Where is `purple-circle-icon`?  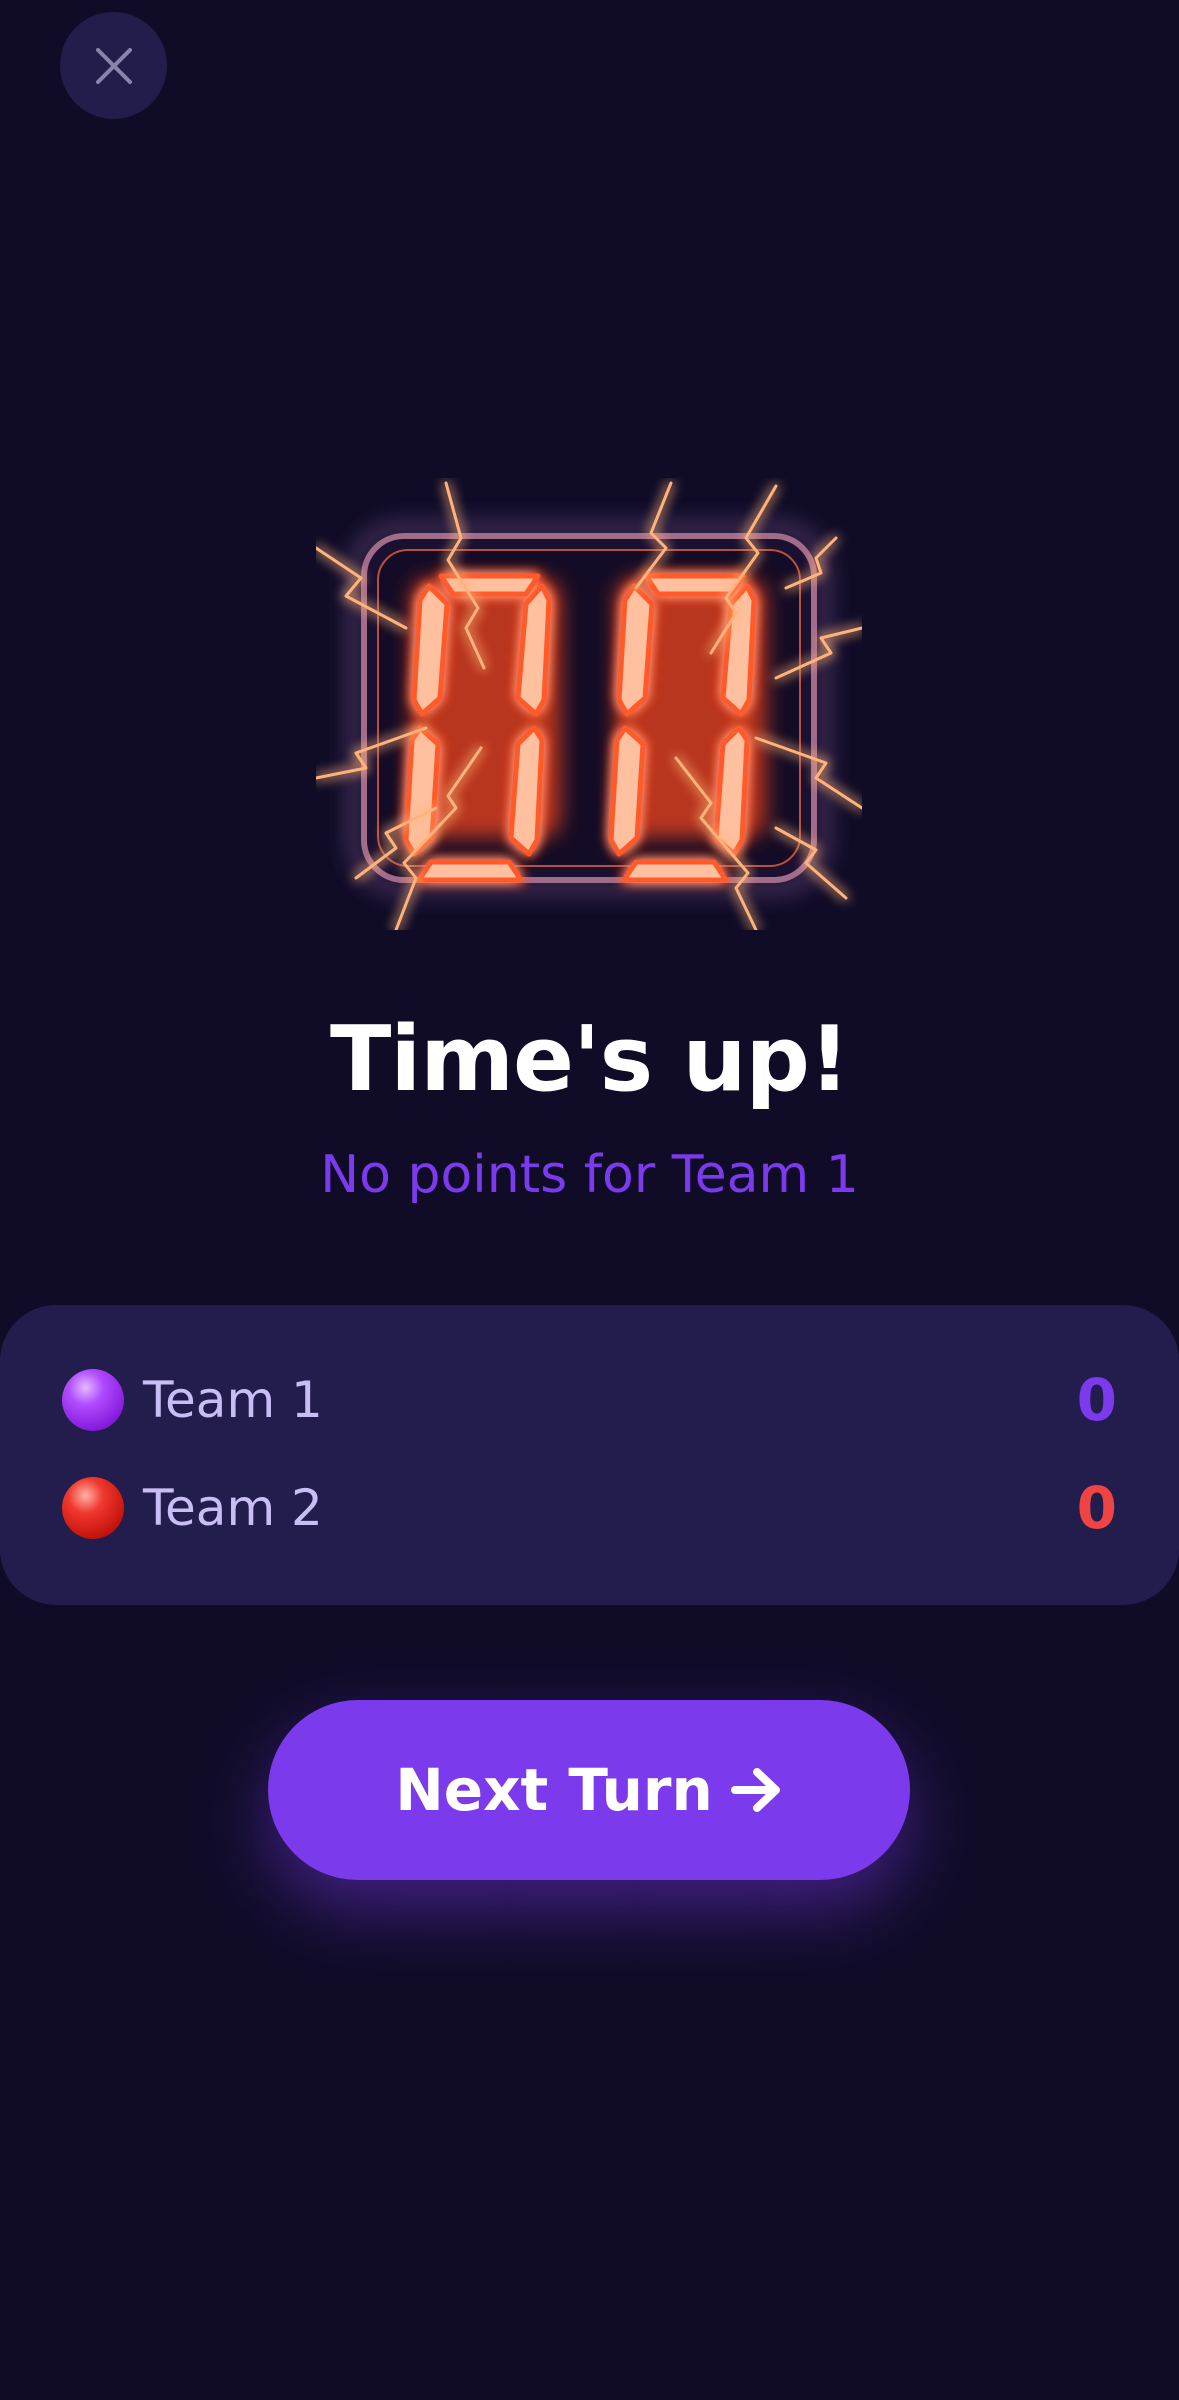 purple-circle-icon is located at coordinates (93, 1400).